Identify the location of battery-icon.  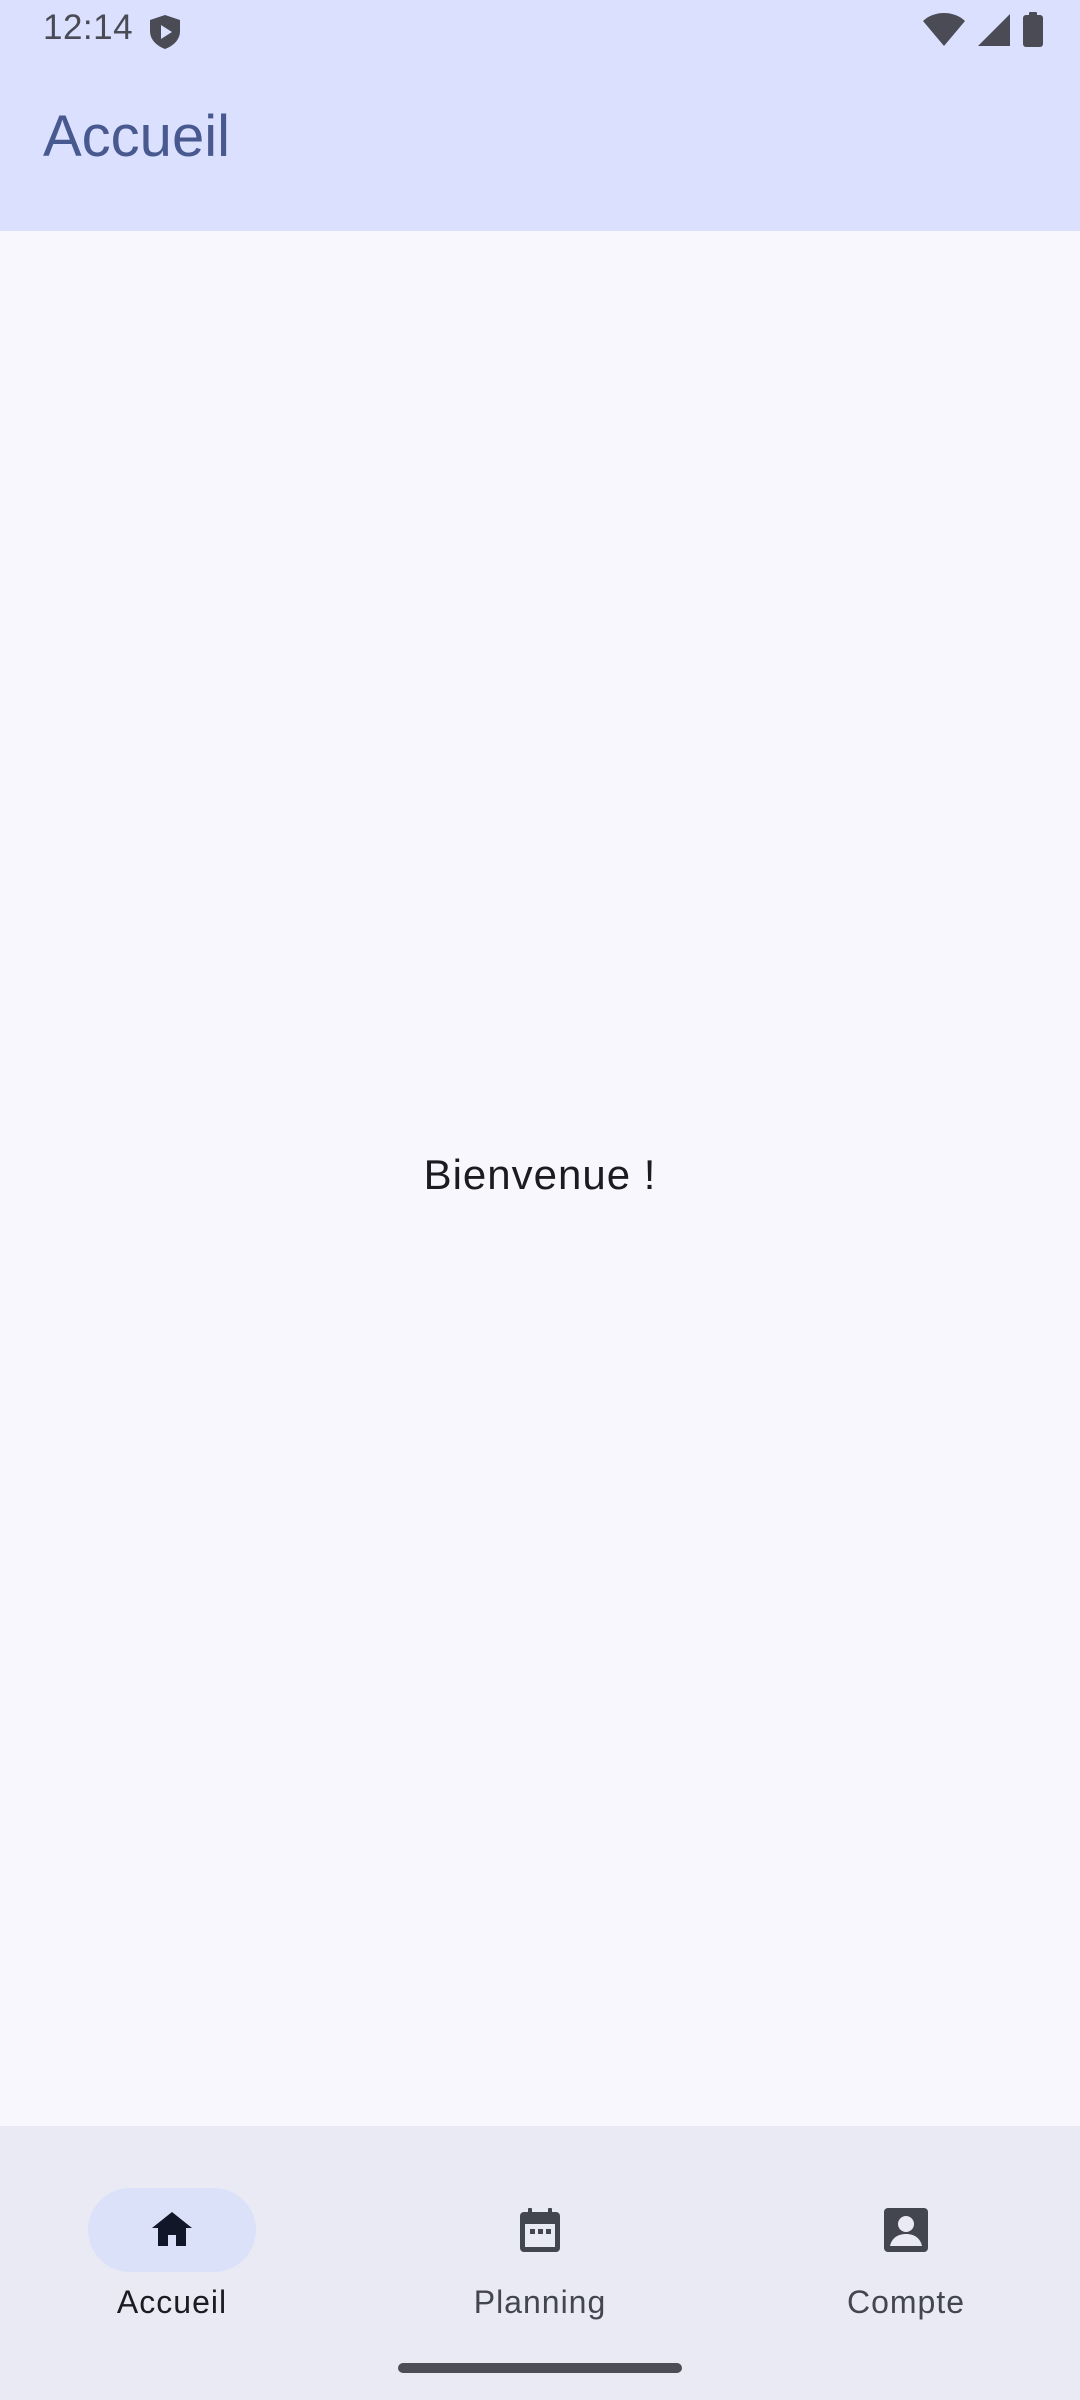
(1033, 32).